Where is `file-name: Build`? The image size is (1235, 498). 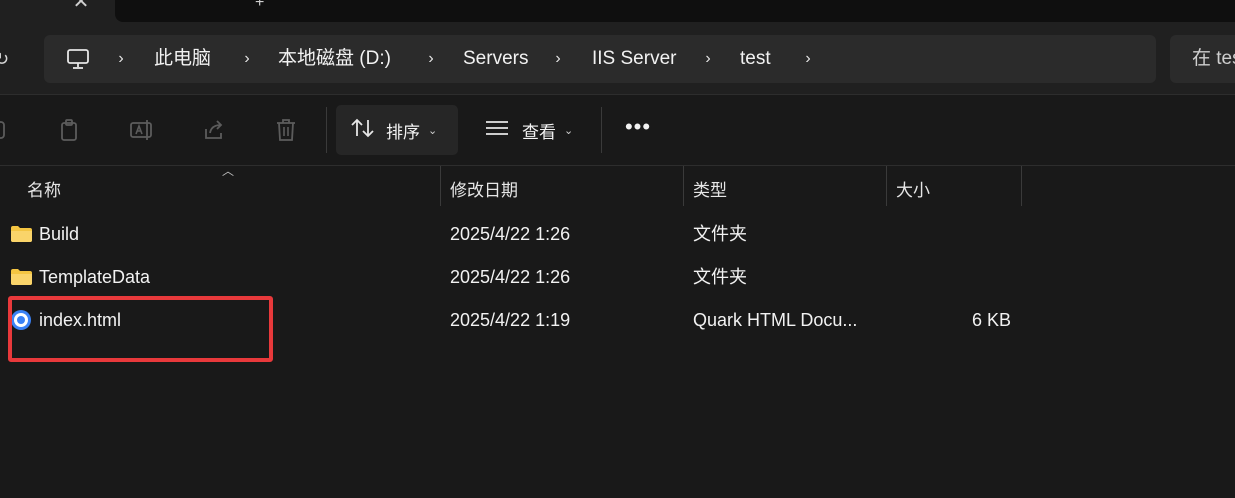 file-name: Build is located at coordinates (59, 234).